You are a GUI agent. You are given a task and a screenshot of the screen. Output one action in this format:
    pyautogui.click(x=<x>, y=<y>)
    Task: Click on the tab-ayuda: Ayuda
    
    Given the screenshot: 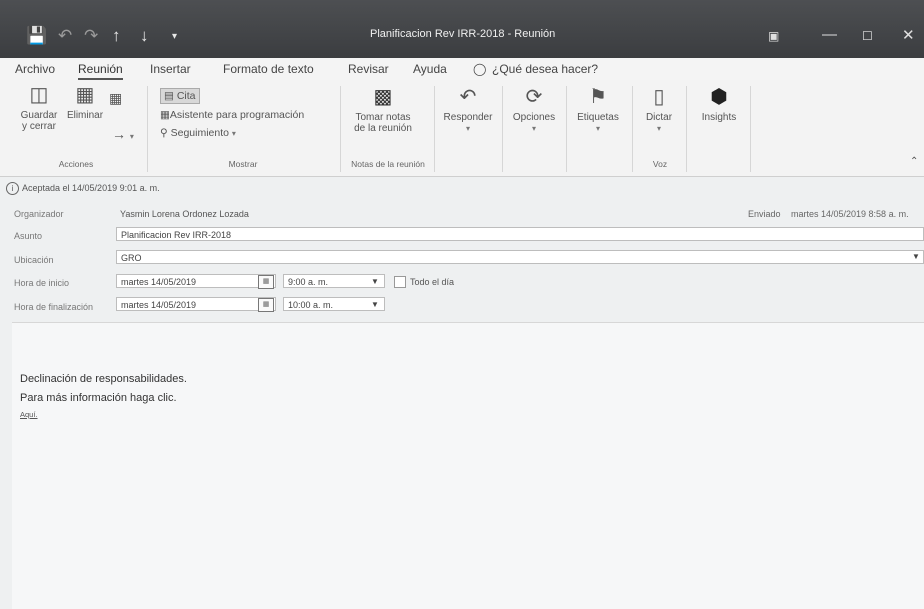 What is the action you would take?
    pyautogui.click(x=430, y=69)
    